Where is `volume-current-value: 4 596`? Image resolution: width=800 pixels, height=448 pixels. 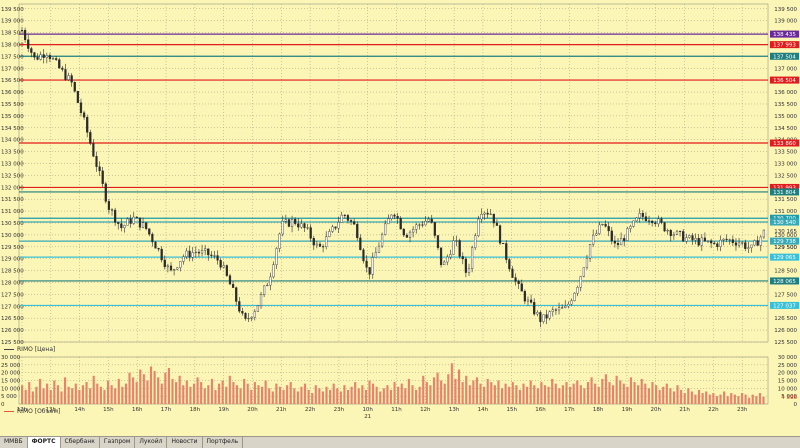 volume-current-value: 4 596 is located at coordinates (789, 398).